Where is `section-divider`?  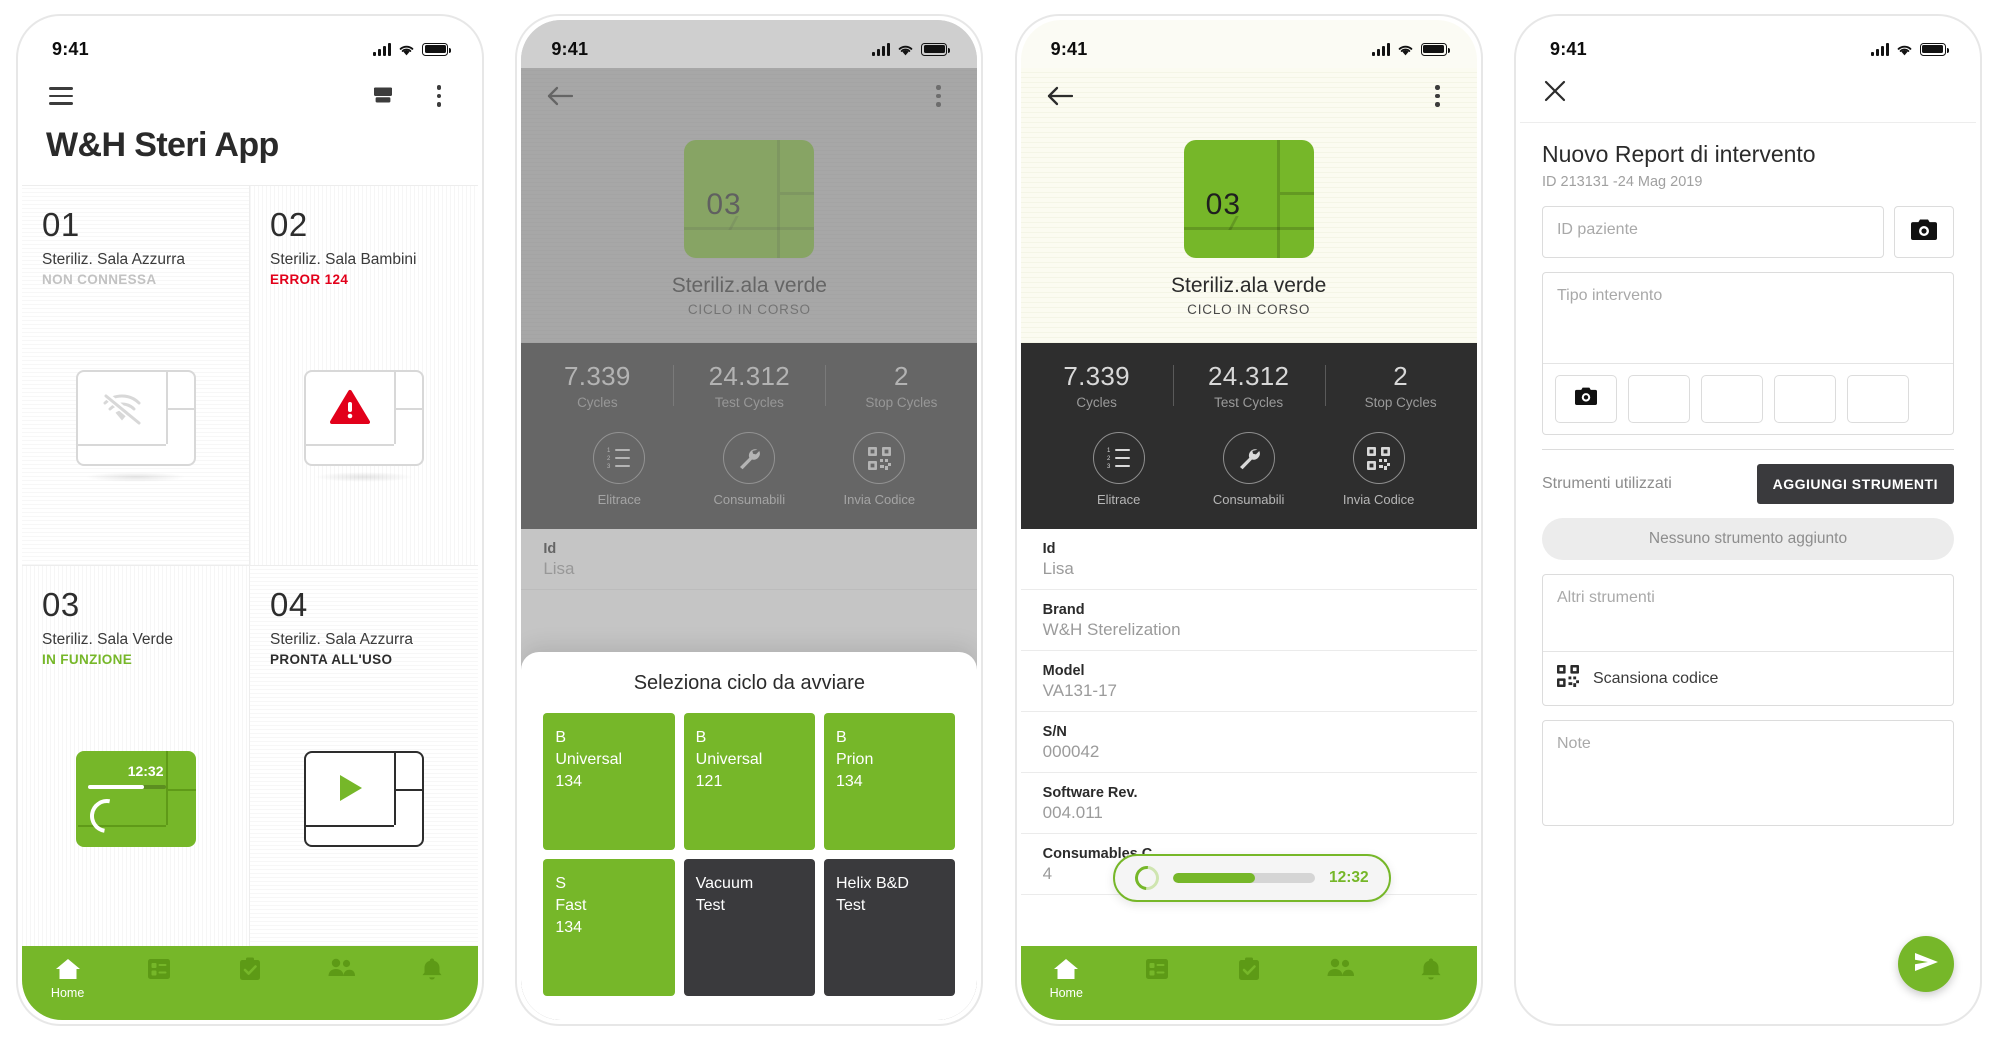
section-divider is located at coordinates (1747, 449).